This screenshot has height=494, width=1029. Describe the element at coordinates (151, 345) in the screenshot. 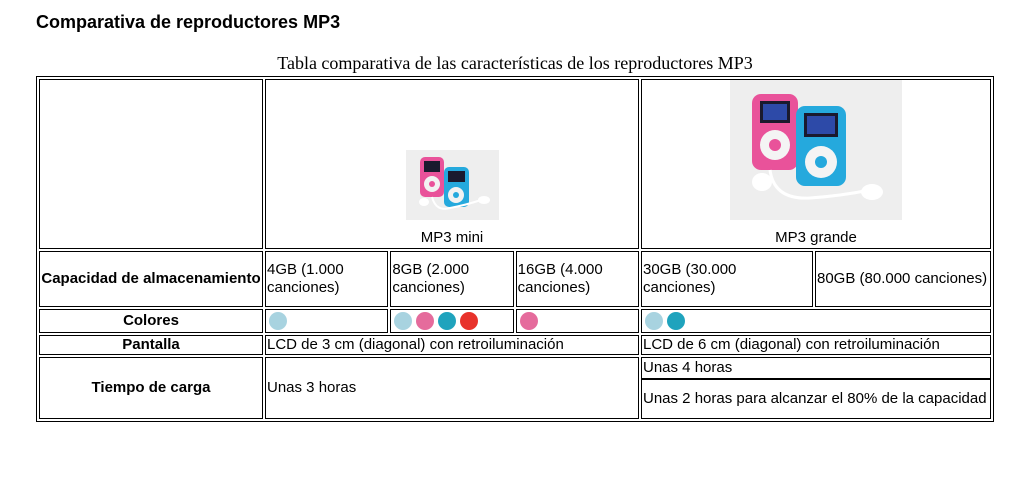

I see `row-header-screen: Pantalla` at that location.